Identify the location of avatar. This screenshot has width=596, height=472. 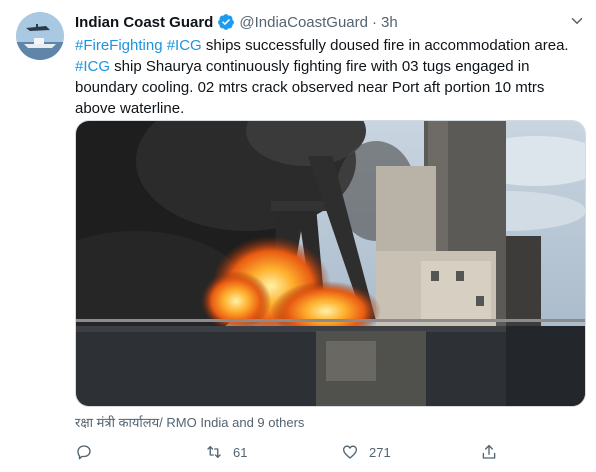
(40, 36).